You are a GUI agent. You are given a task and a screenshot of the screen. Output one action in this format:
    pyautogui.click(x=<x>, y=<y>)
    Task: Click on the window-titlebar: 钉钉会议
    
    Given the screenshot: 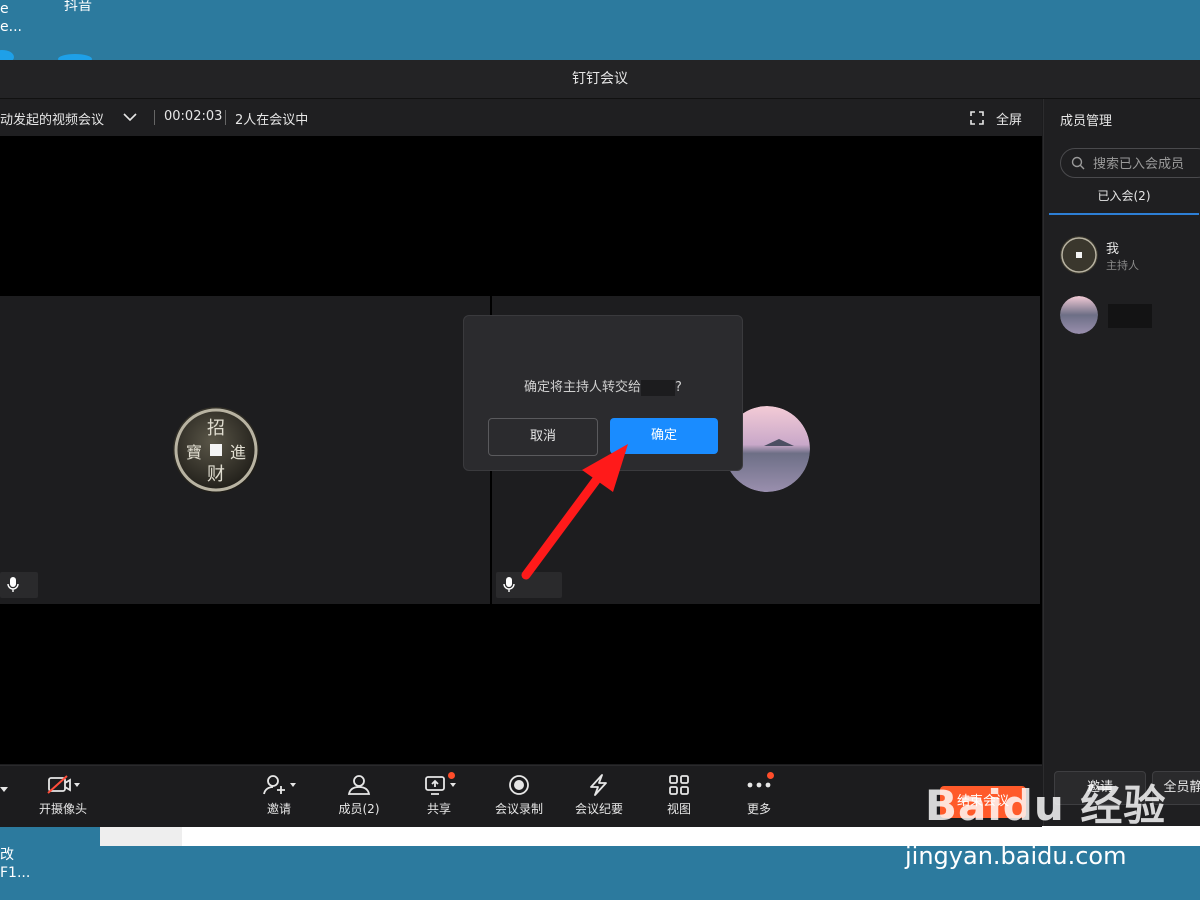 What is the action you would take?
    pyautogui.click(x=600, y=79)
    